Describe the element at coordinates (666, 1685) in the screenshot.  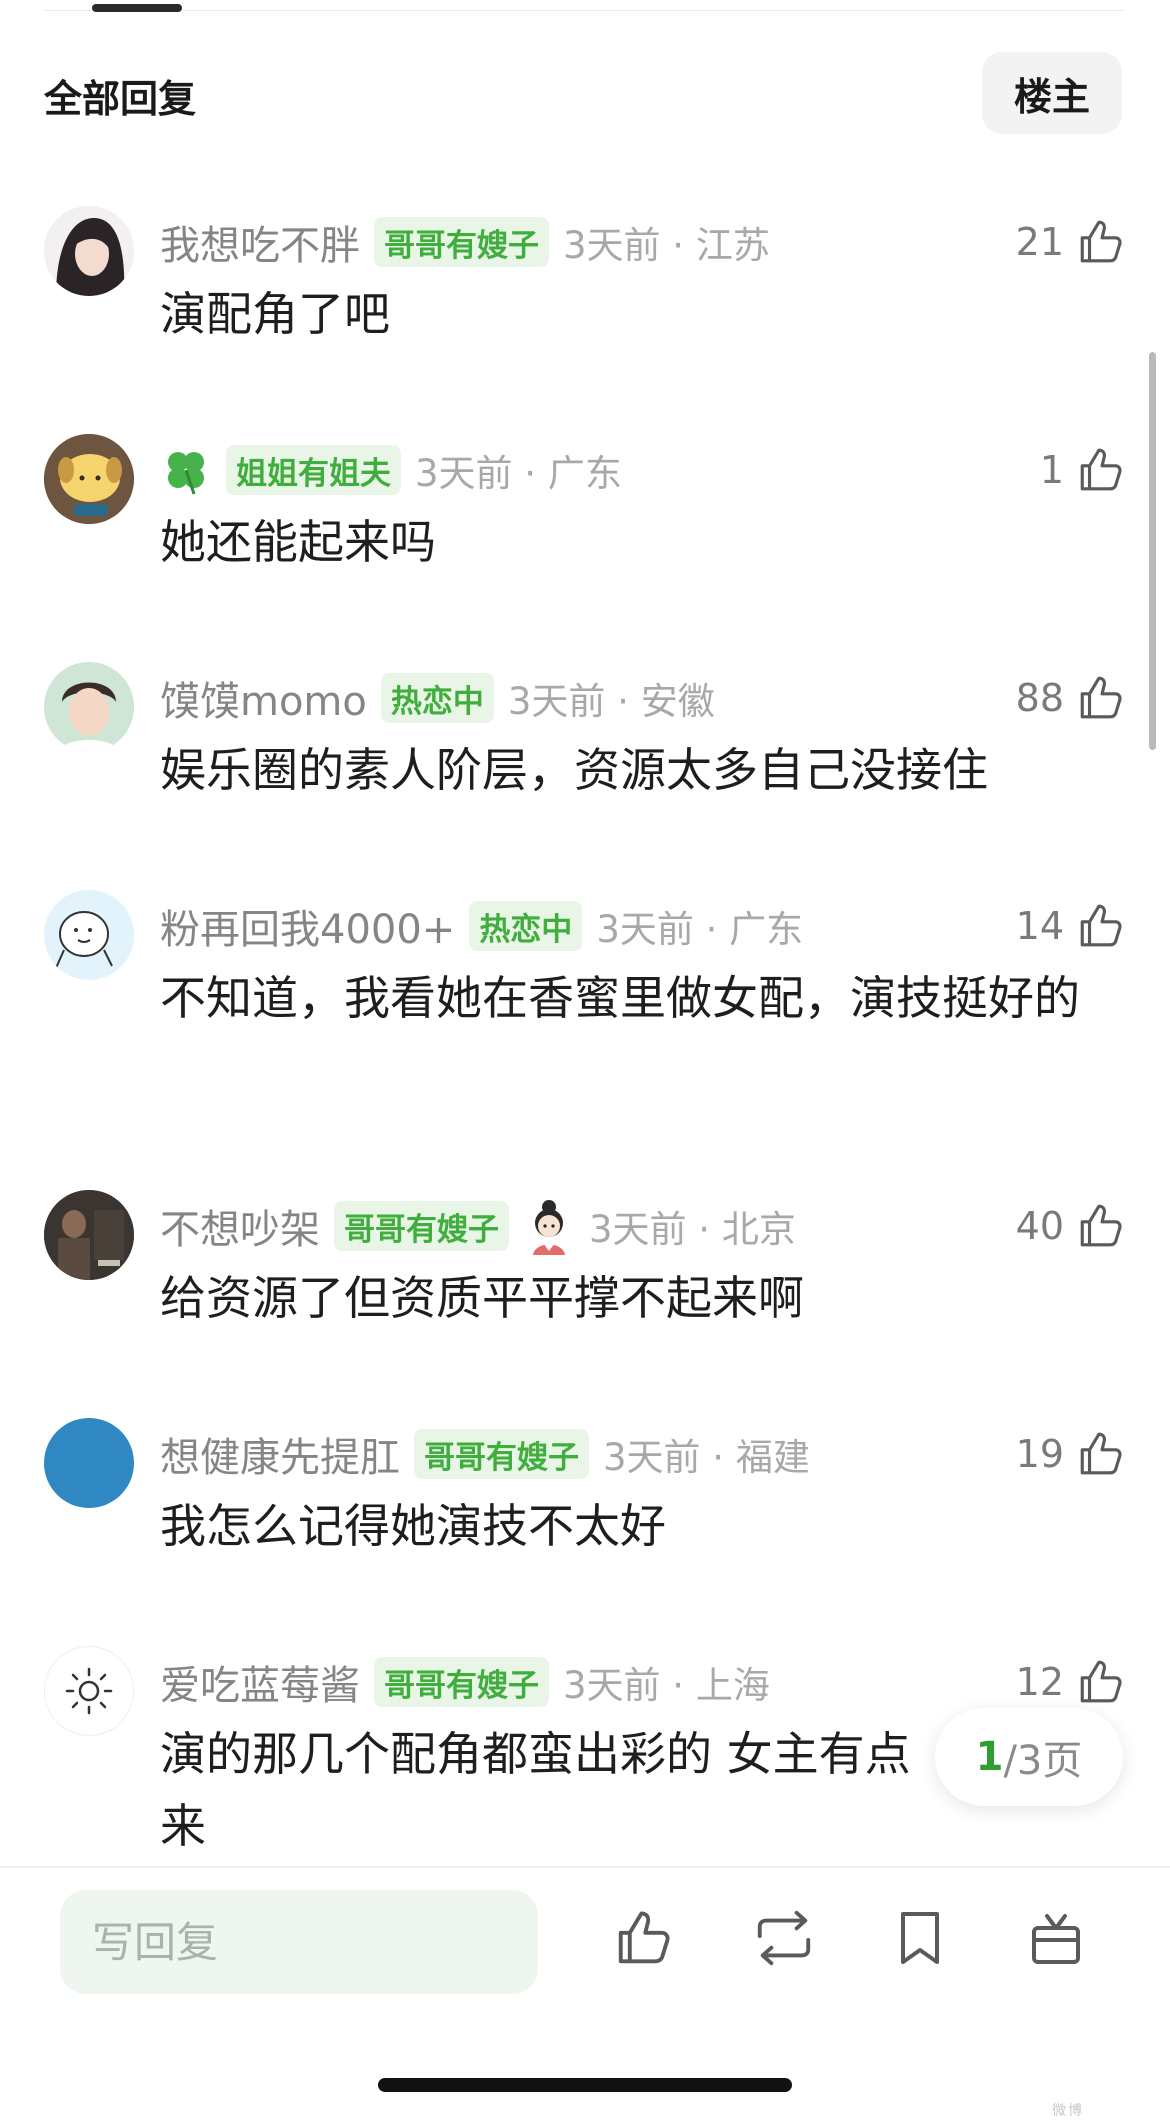
I see `timestamp-location: 3天前 · 上海` at that location.